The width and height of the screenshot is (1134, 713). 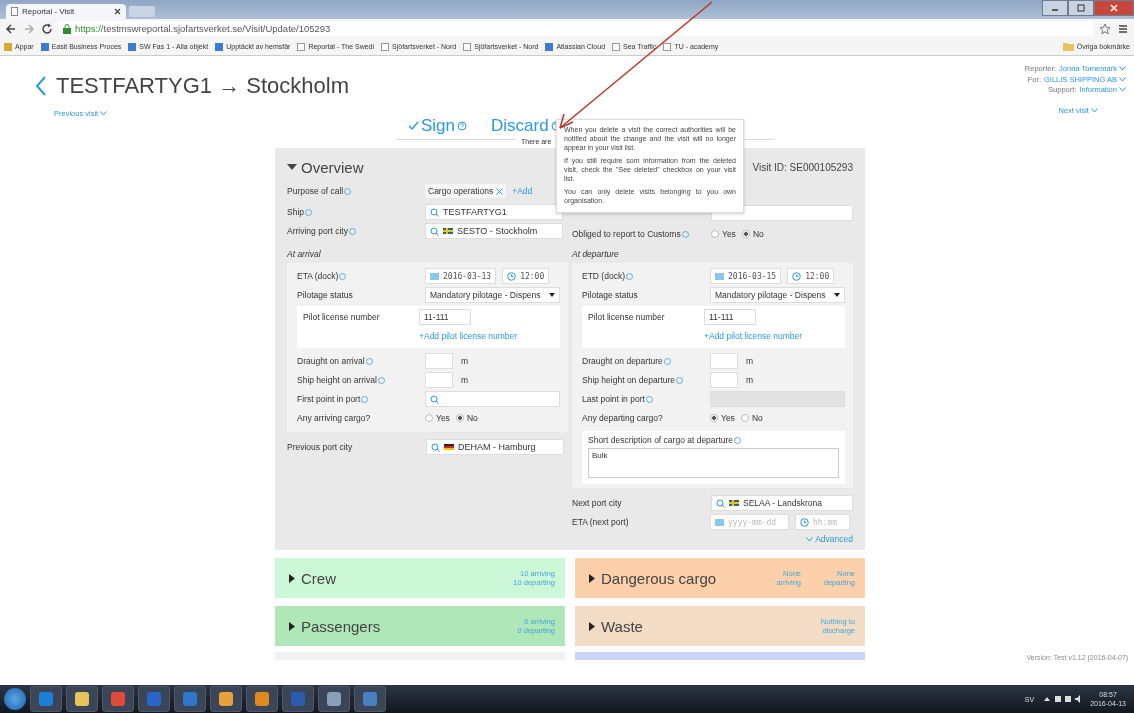 What do you see at coordinates (646, 276) in the screenshot?
I see `field-label: ETD (dock)` at bounding box center [646, 276].